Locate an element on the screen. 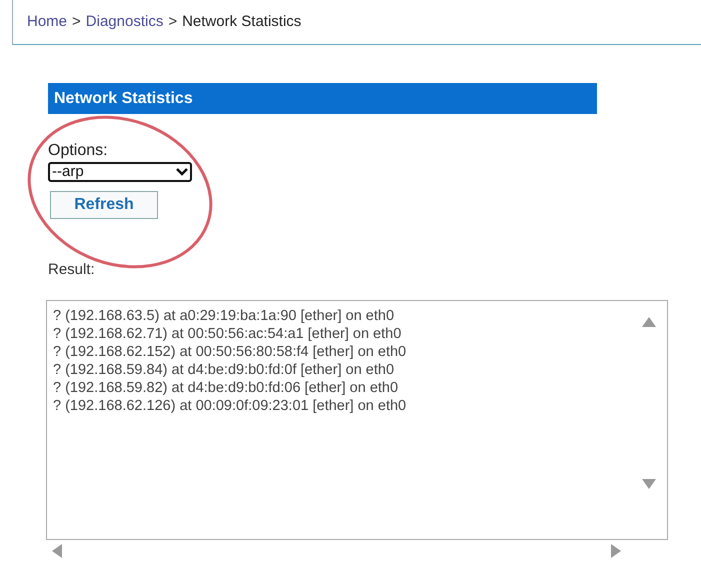 The width and height of the screenshot is (701, 567). result-label: Result: is located at coordinates (72, 270).